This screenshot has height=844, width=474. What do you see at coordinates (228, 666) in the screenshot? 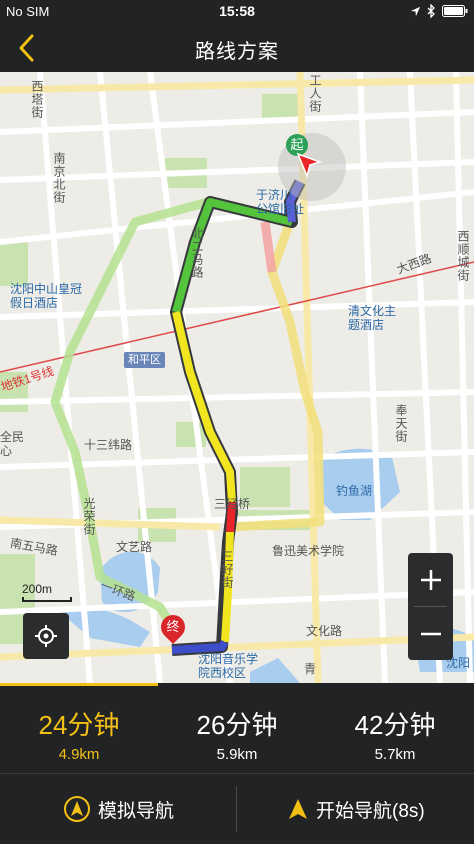
I see `map-label-music: 沈阳音乐学院西校区` at bounding box center [228, 666].